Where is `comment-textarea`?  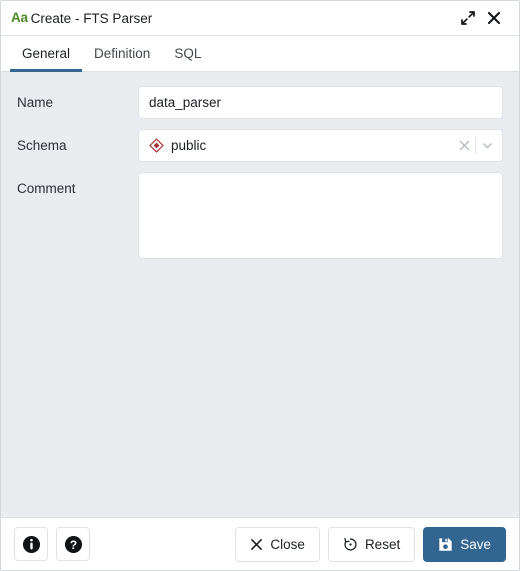 comment-textarea is located at coordinates (320, 215).